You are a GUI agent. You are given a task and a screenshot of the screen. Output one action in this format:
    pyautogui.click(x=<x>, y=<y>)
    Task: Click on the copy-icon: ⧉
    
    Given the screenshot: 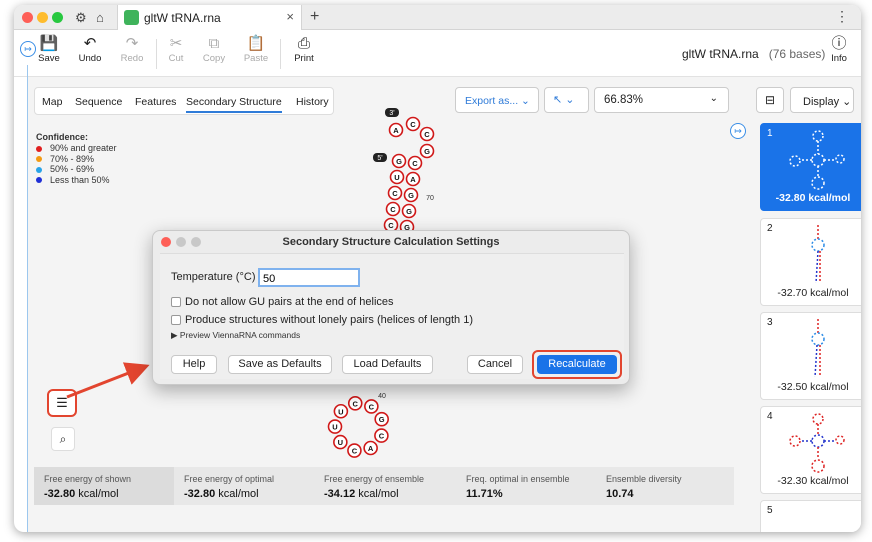 What is the action you would take?
    pyautogui.click(x=214, y=43)
    